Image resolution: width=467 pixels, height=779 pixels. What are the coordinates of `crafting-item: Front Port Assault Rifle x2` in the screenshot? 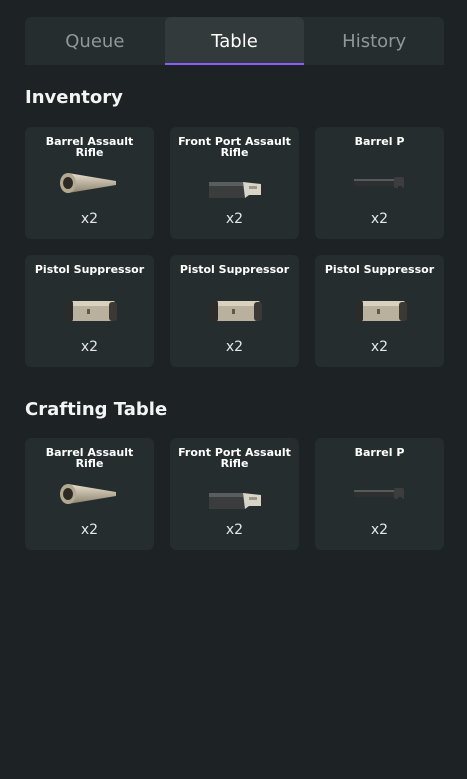 It's located at (234, 494).